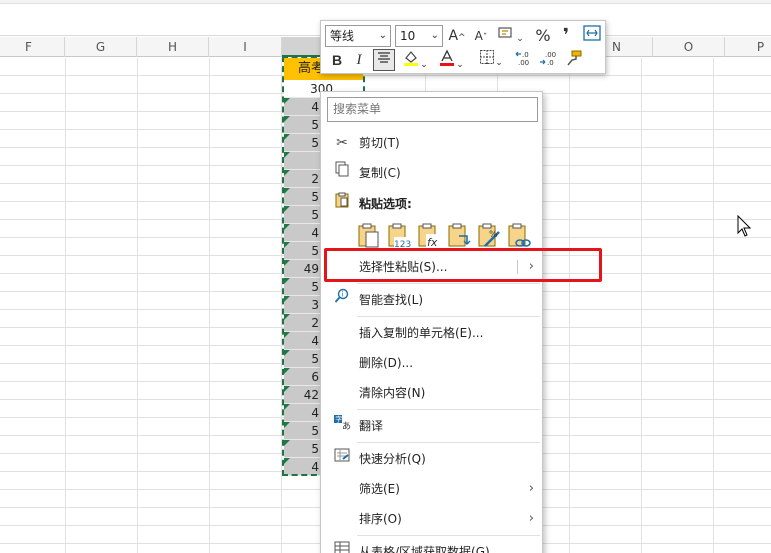  I want to click on increase-decimal-button: .0.00, so click(524, 60).